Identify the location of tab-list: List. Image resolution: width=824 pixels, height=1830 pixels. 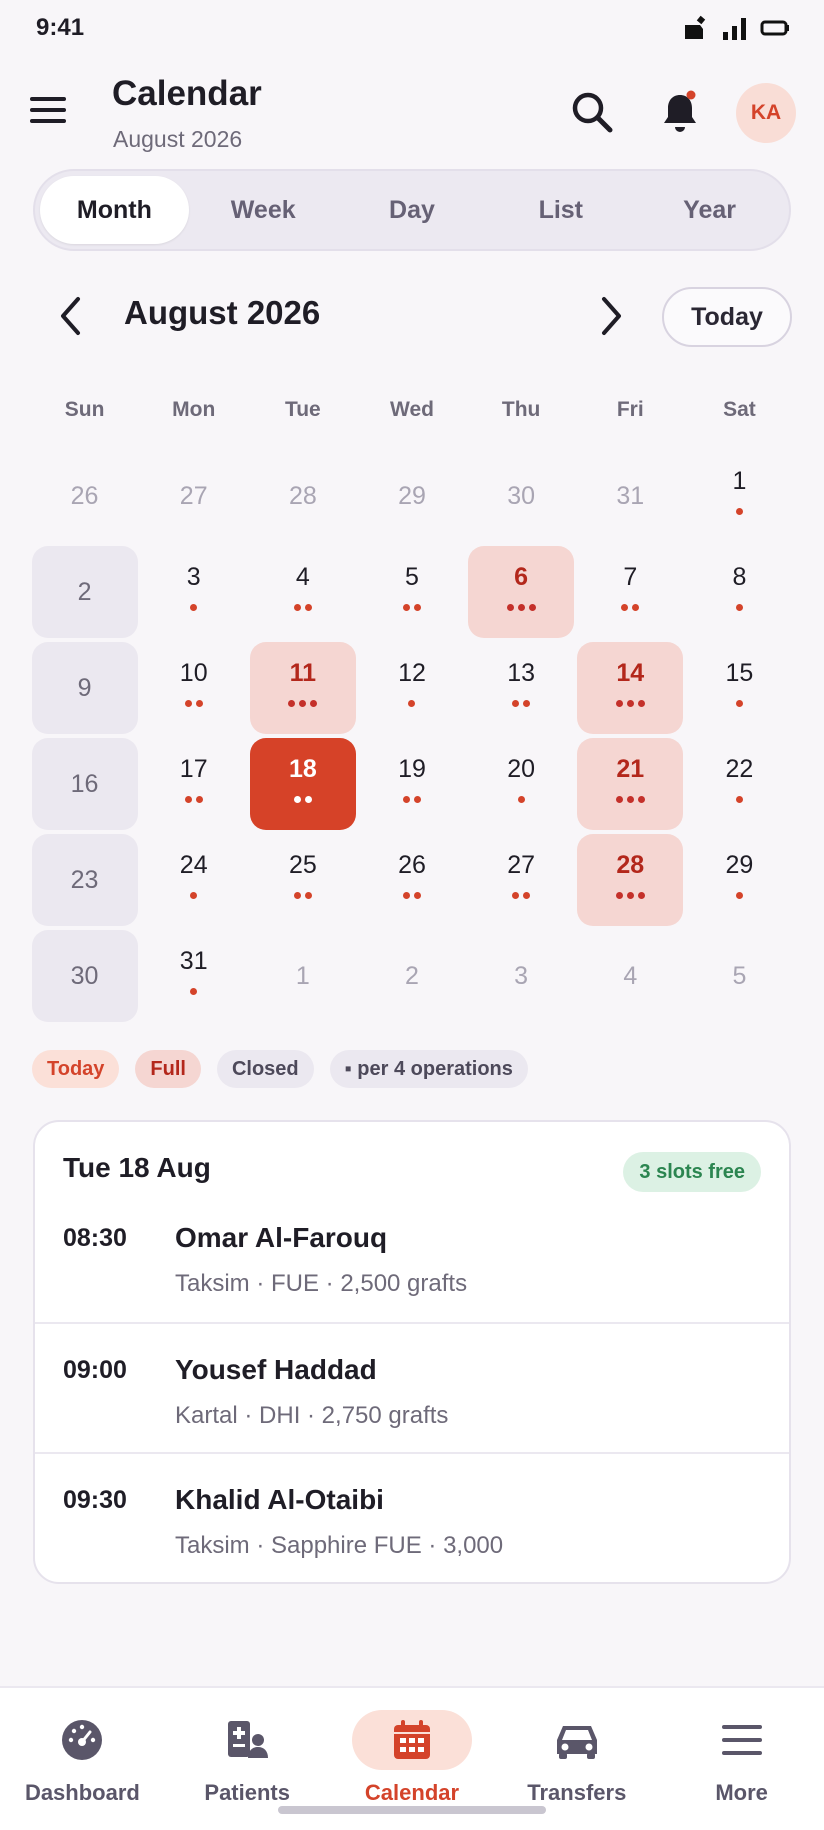
(560, 210).